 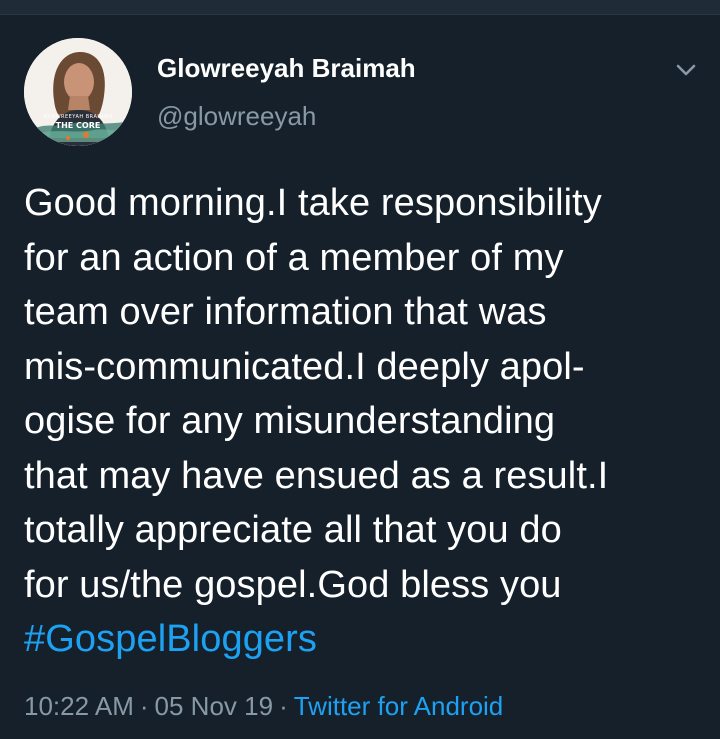 I want to click on author-avatar: GLOWREEYAH BRAIMAH THE CORE, so click(x=78, y=92).